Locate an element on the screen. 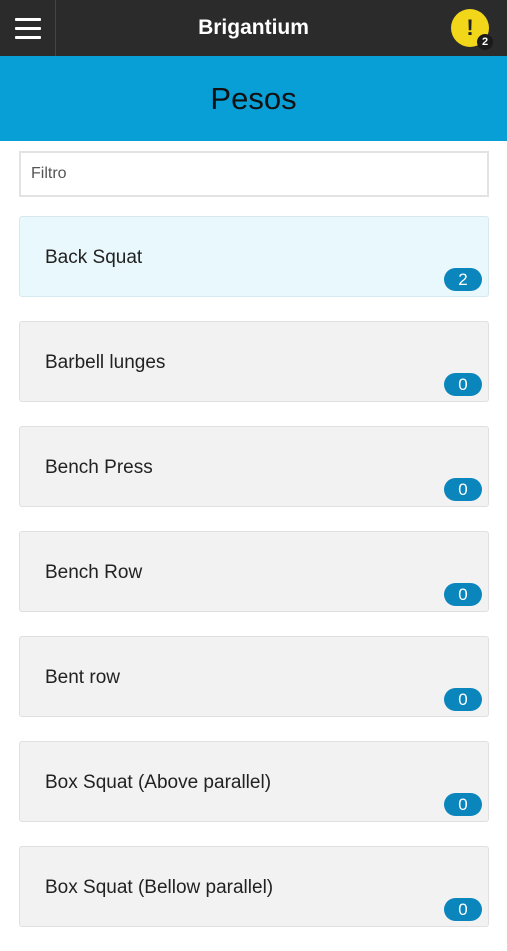  list-item-label: Box Squat (Bellow parallel) is located at coordinates (159, 887).